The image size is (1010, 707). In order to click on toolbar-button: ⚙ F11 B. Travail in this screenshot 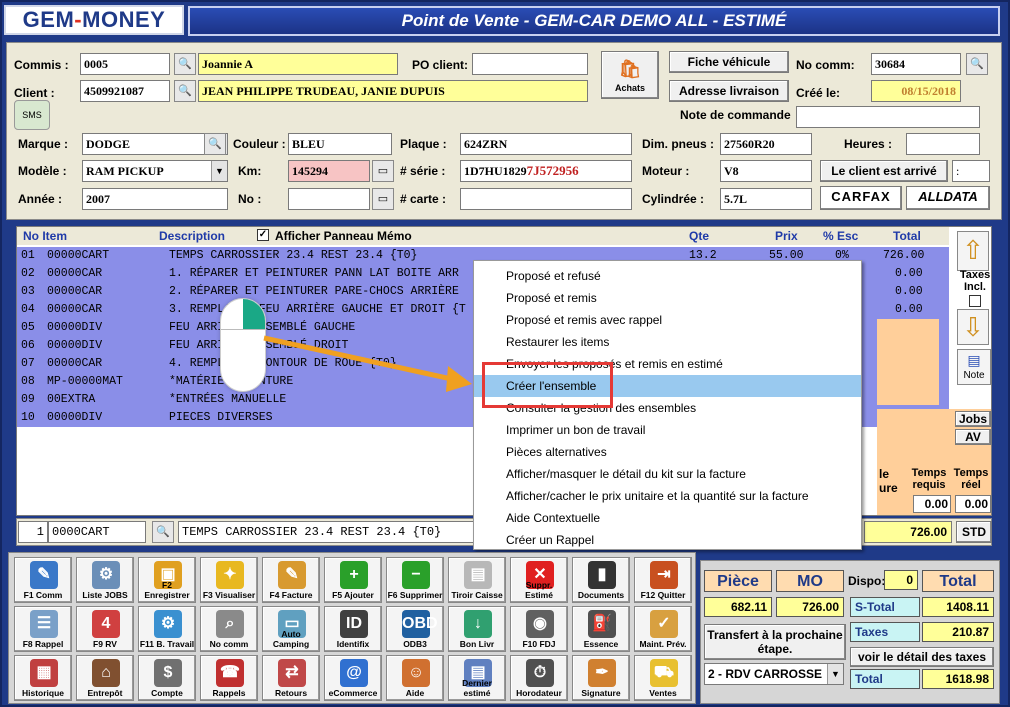, I will do `click(167, 629)`.